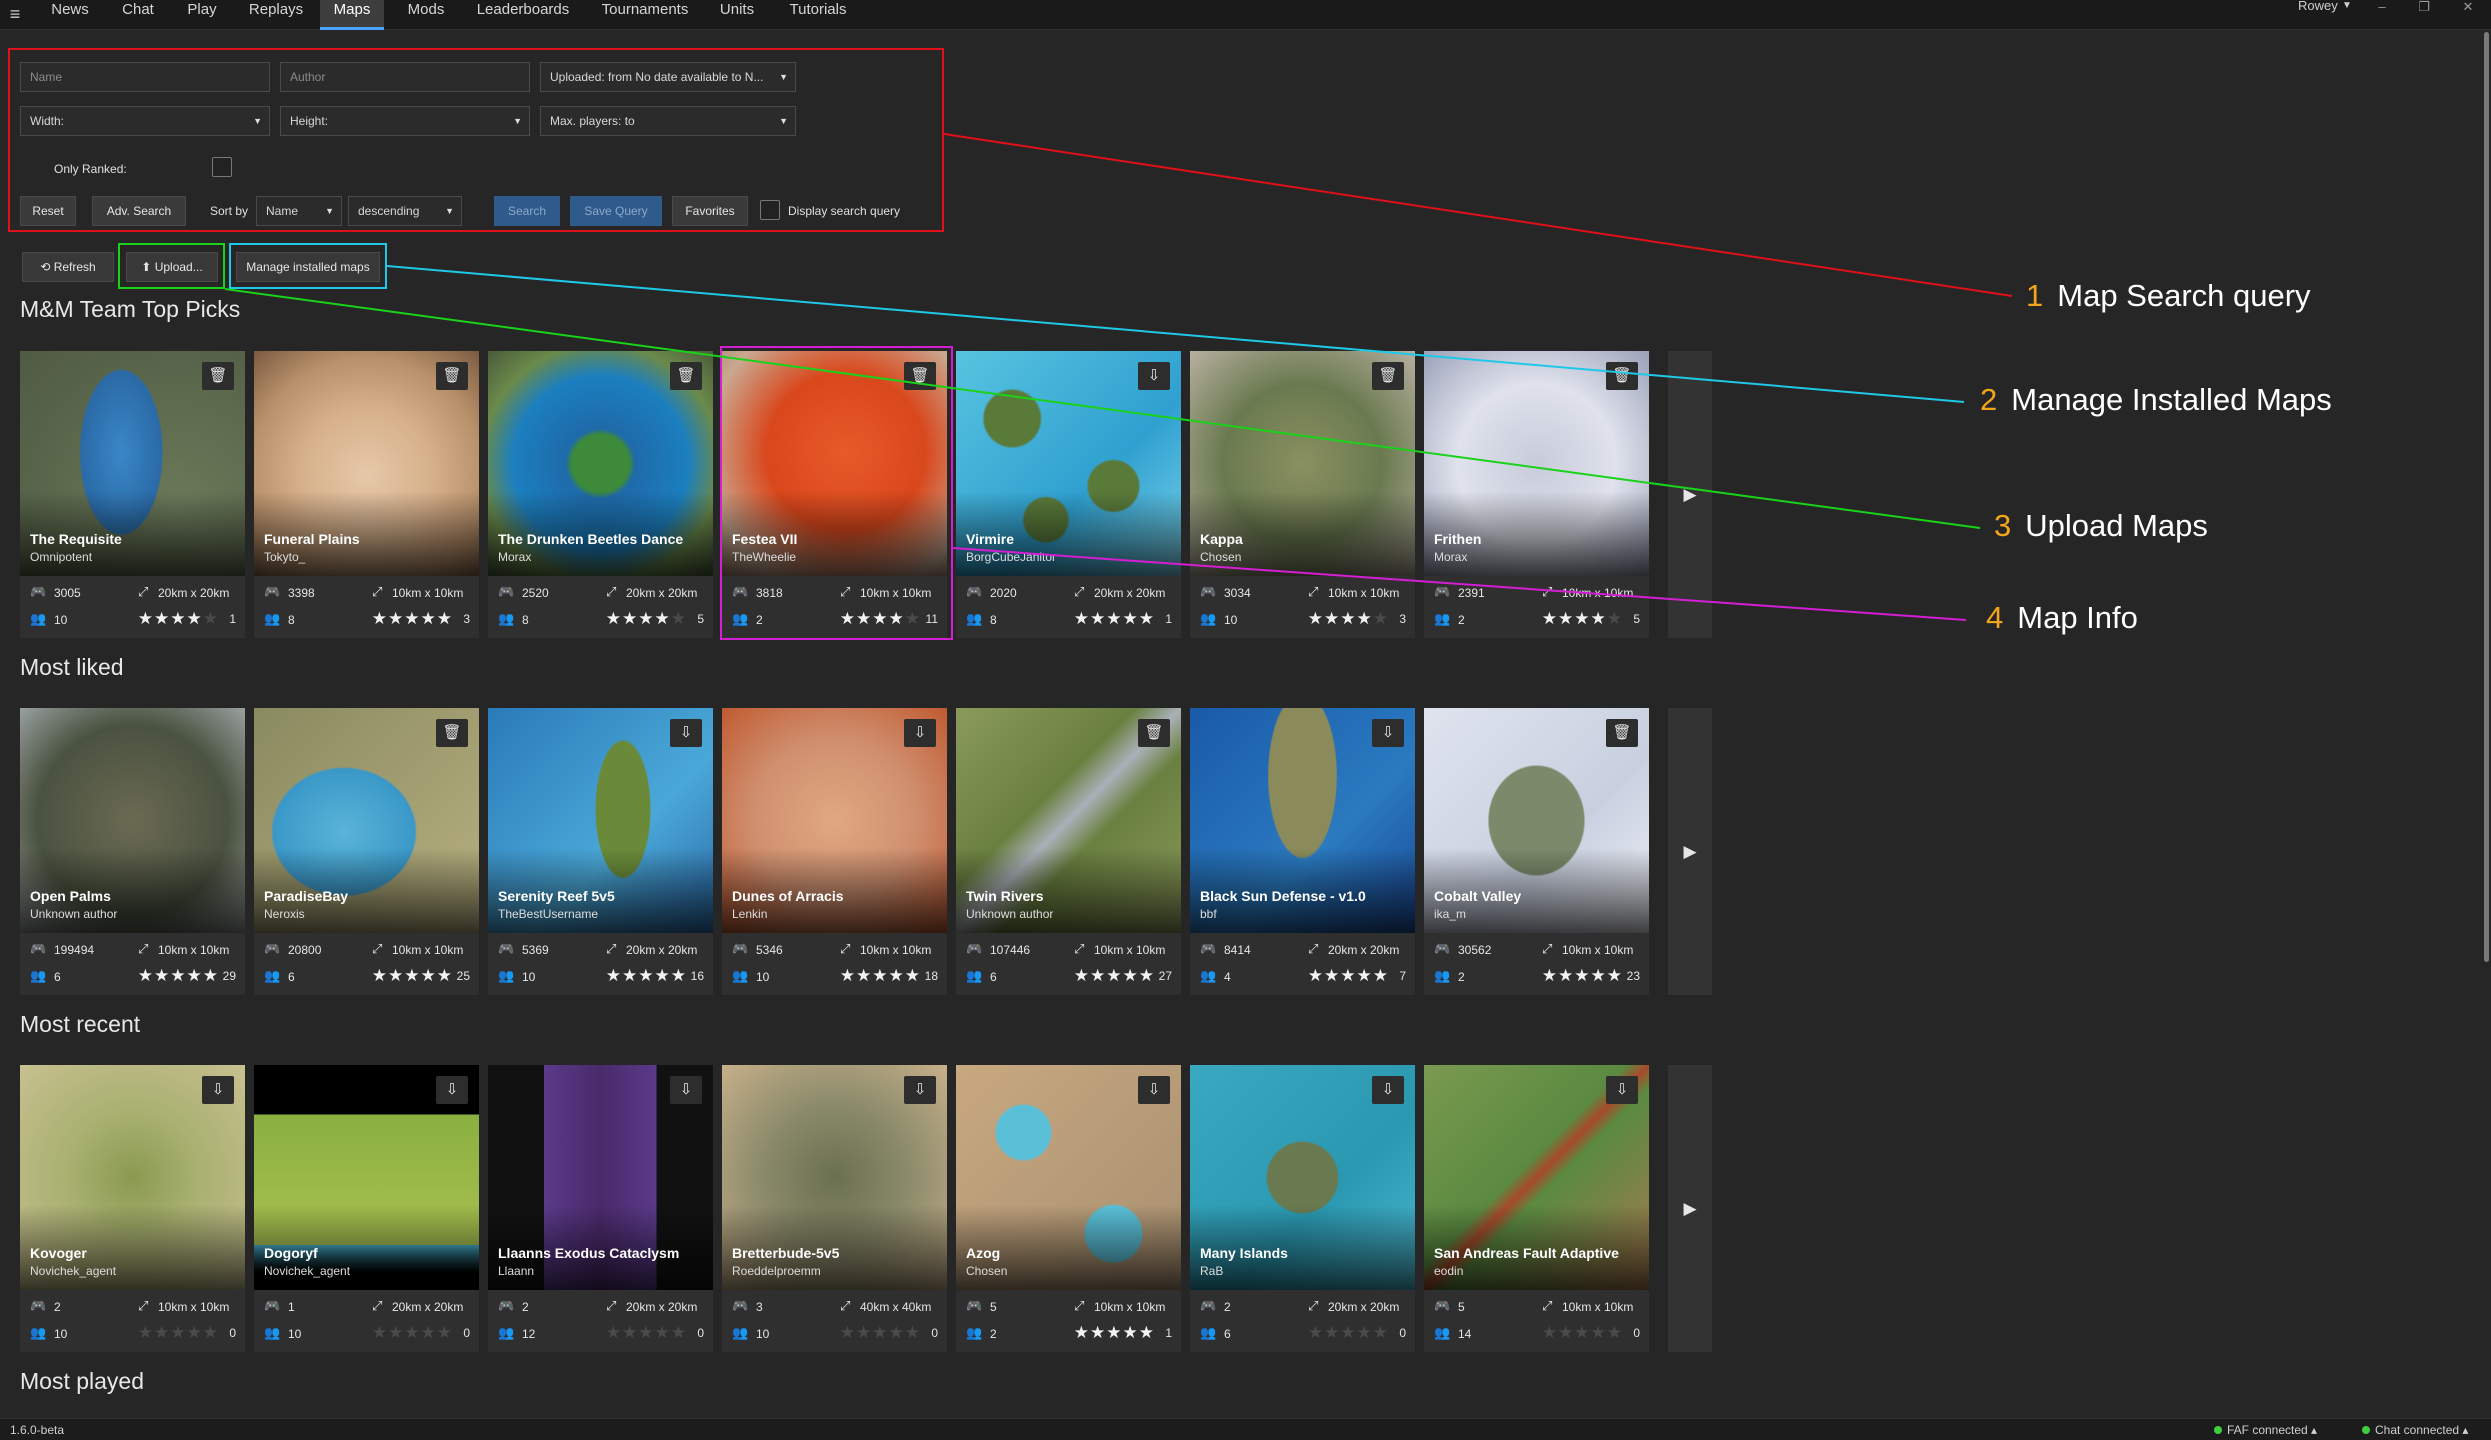  Describe the element at coordinates (138, 15) in the screenshot. I see `tab-chat: Chat` at that location.